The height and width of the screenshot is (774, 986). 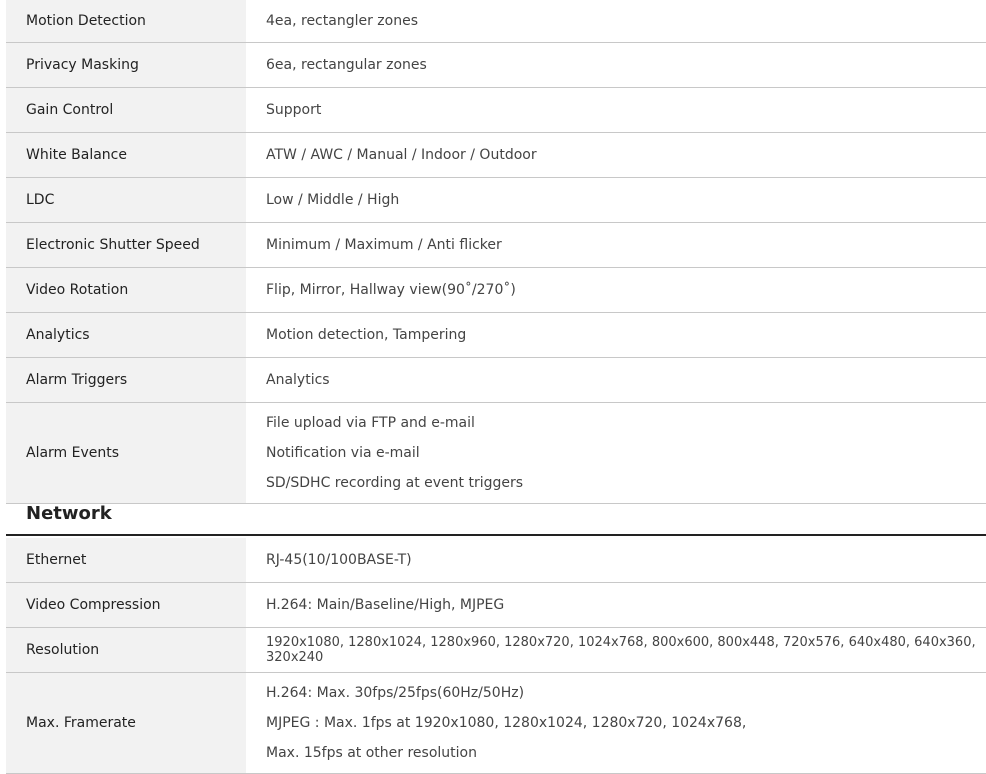 I want to click on spec-label: Motion Detection, so click(x=126, y=21).